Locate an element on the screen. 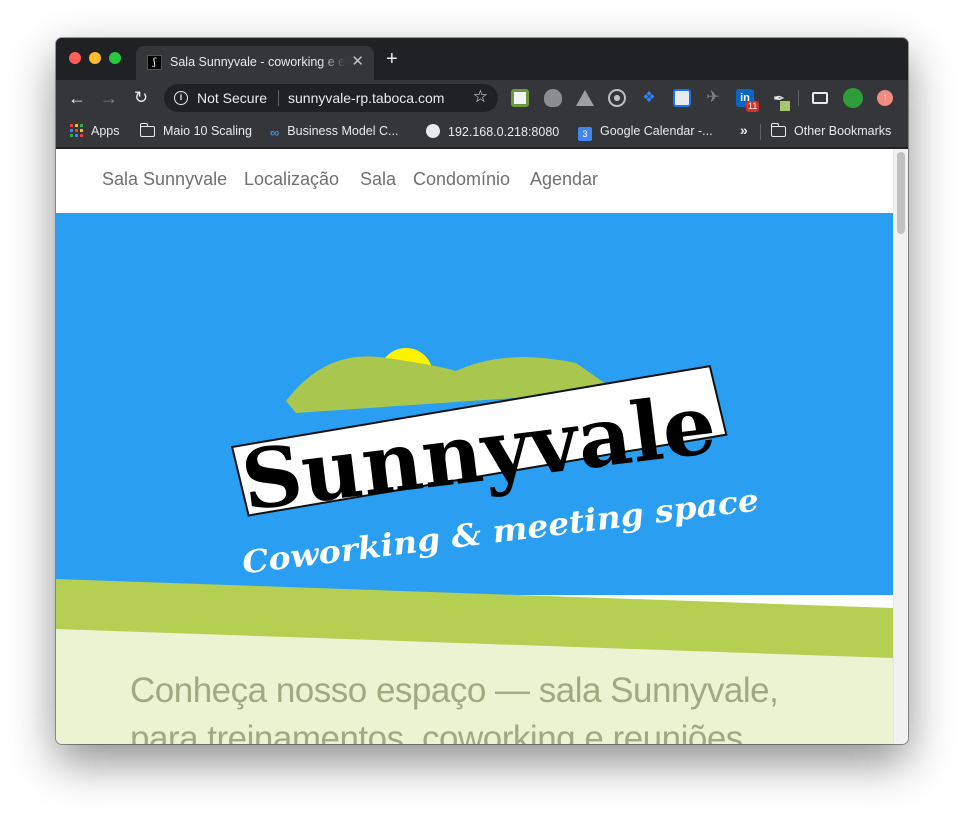 The width and height of the screenshot is (964, 819). bookmark-maio: Maio 10 Scaling is located at coordinates (195, 130).